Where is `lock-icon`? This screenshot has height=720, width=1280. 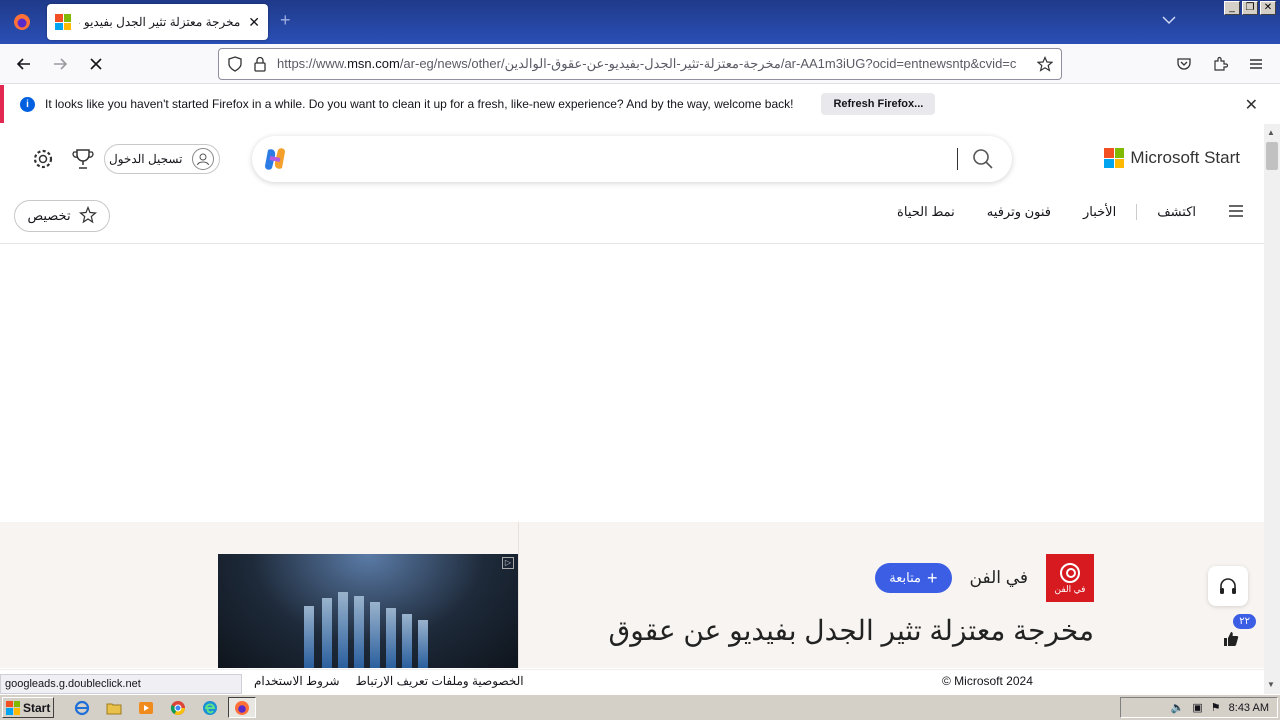 lock-icon is located at coordinates (260, 64).